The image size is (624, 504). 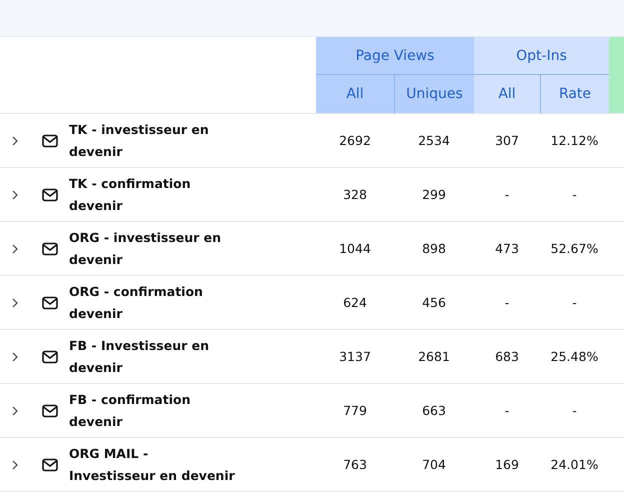 What do you see at coordinates (355, 249) in the screenshot?
I see `table-cell: 1044` at bounding box center [355, 249].